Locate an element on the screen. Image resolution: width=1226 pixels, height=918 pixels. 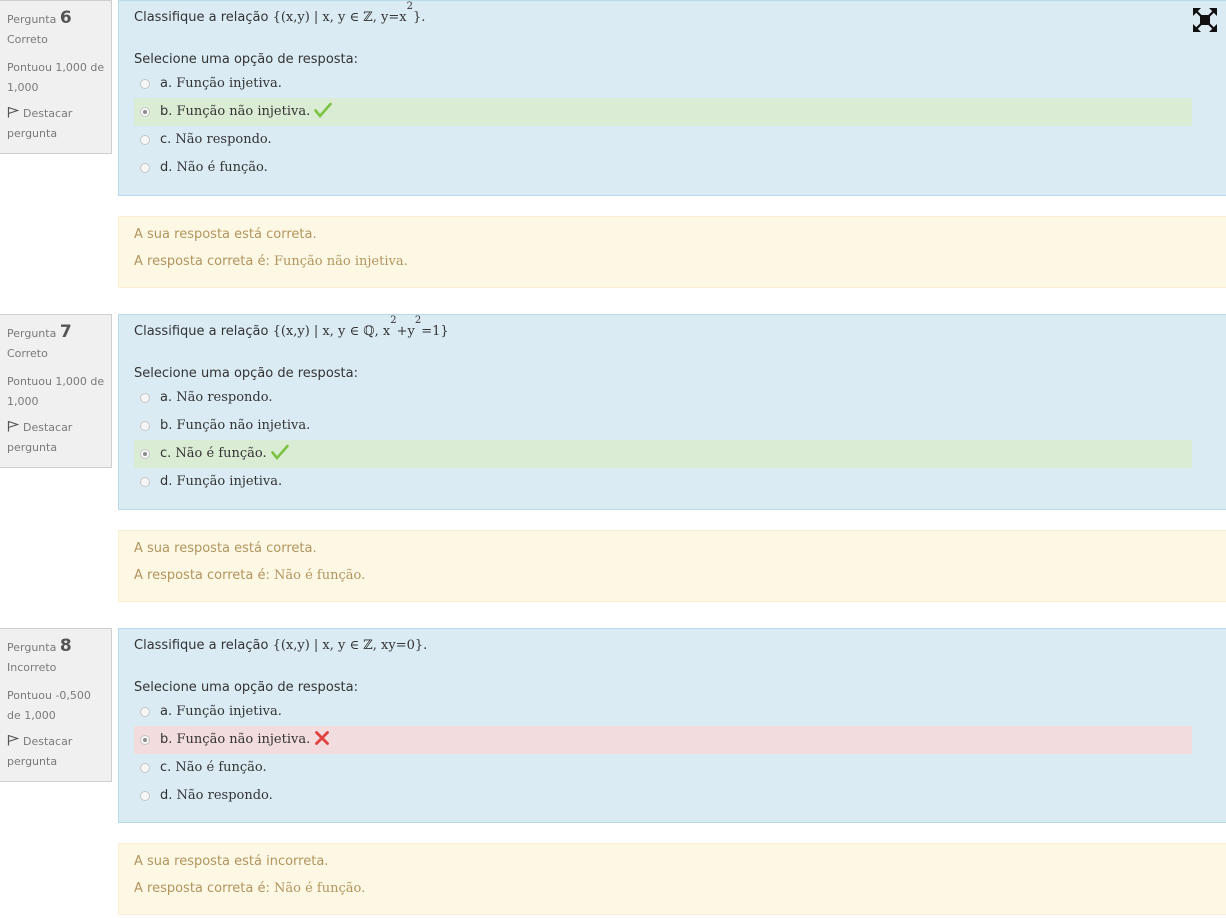
answer-option-d: d. Função injetiva. is located at coordinates (663, 482).